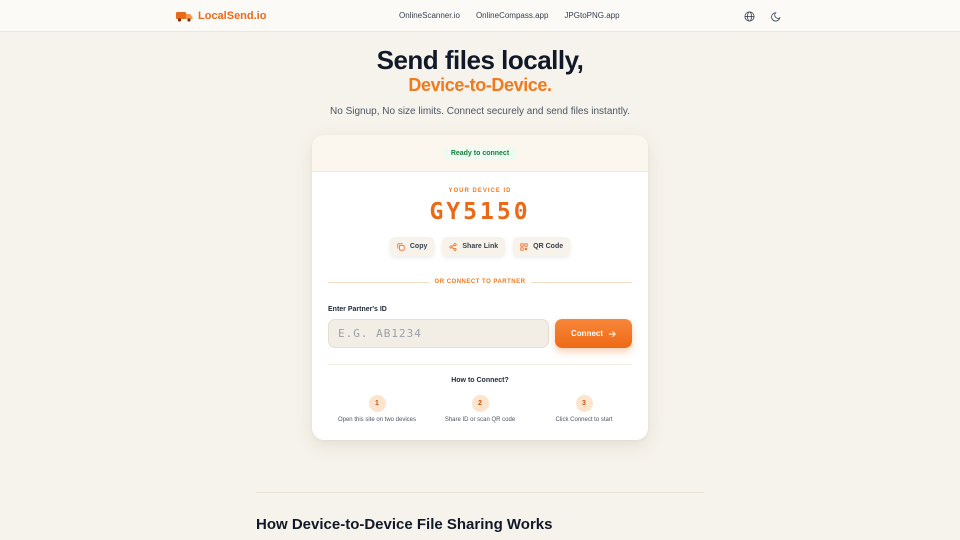 This screenshot has height=540, width=960. What do you see at coordinates (480, 380) in the screenshot?
I see `how-to-connect-title: How to Connect?` at bounding box center [480, 380].